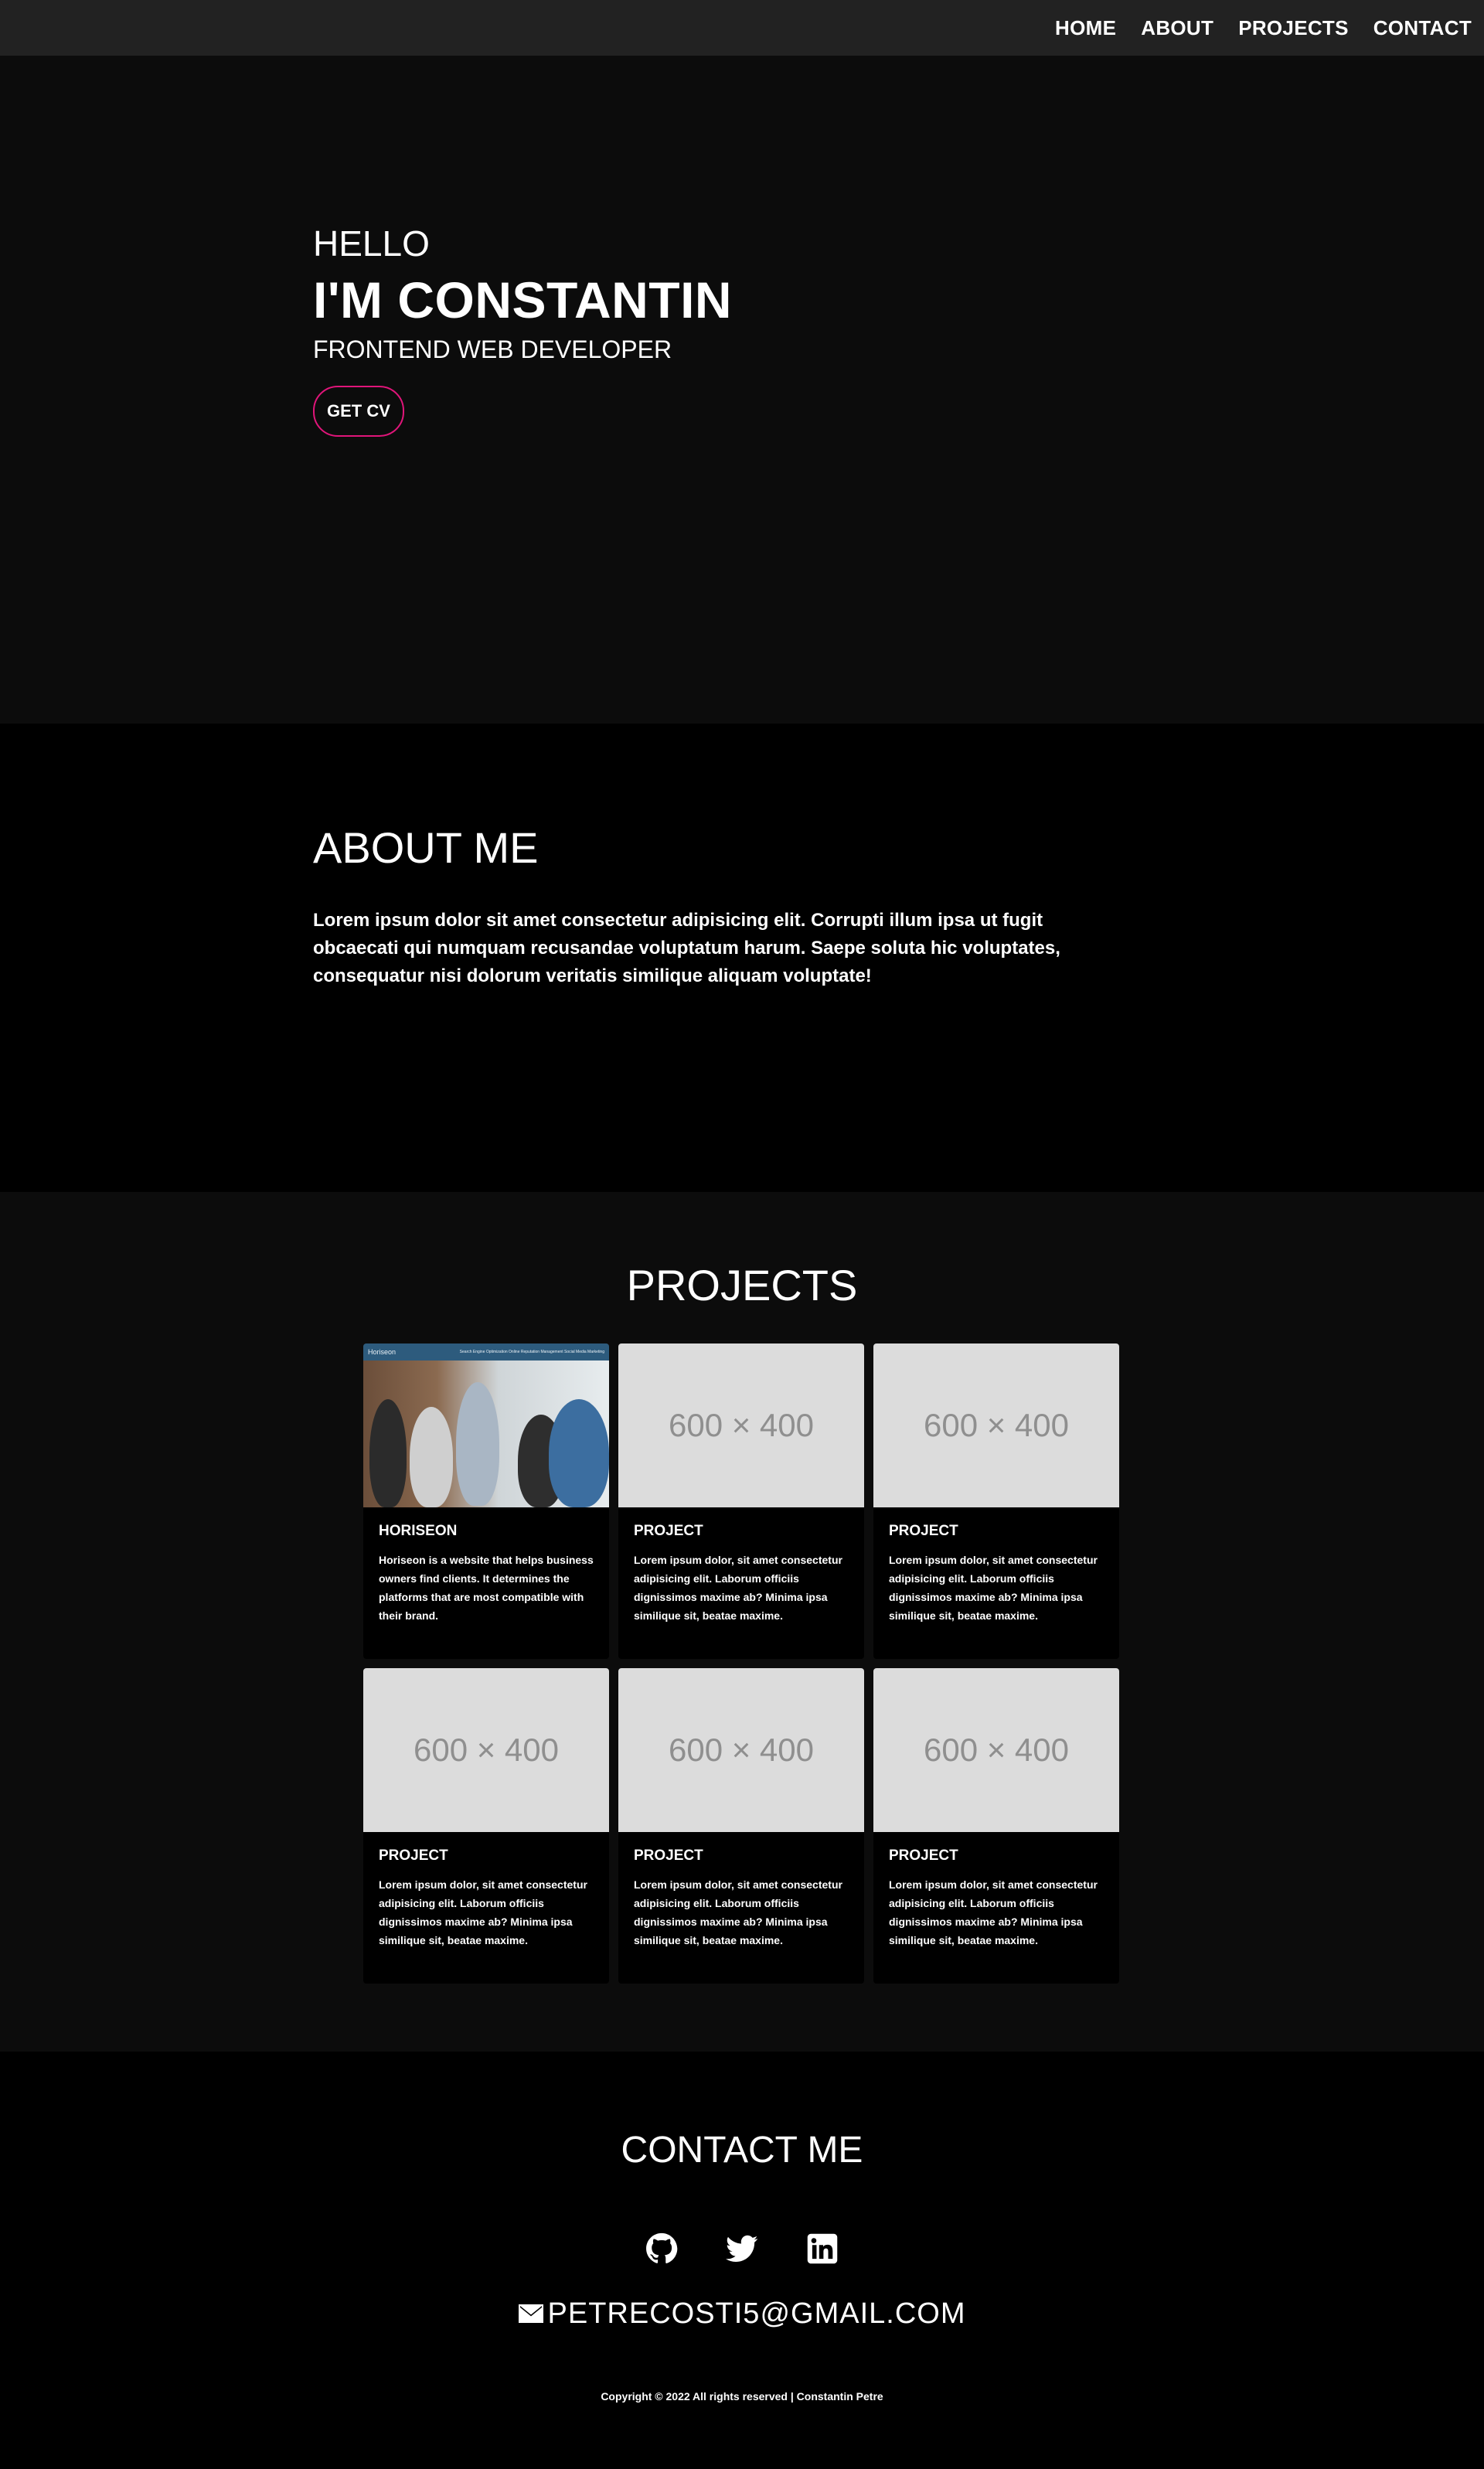 This screenshot has width=1484, height=2469. Describe the element at coordinates (530, 2314) in the screenshot. I see `mail-icon` at that location.